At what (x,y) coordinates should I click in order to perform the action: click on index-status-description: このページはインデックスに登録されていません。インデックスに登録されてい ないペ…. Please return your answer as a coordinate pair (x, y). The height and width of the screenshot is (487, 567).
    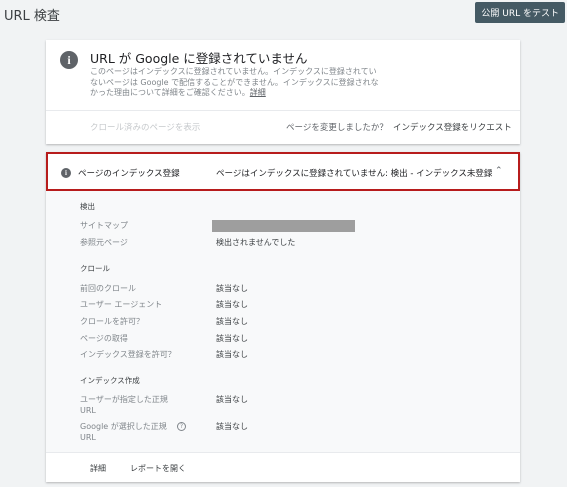
    Looking at the image, I should click on (242, 83).